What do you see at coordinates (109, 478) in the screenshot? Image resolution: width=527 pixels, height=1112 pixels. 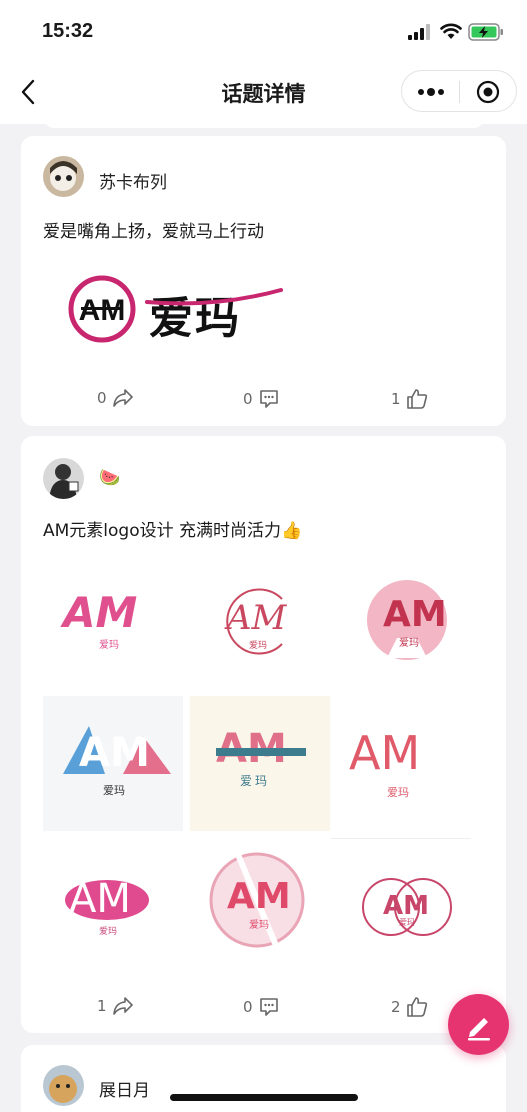 I see `post-username: 🍉` at bounding box center [109, 478].